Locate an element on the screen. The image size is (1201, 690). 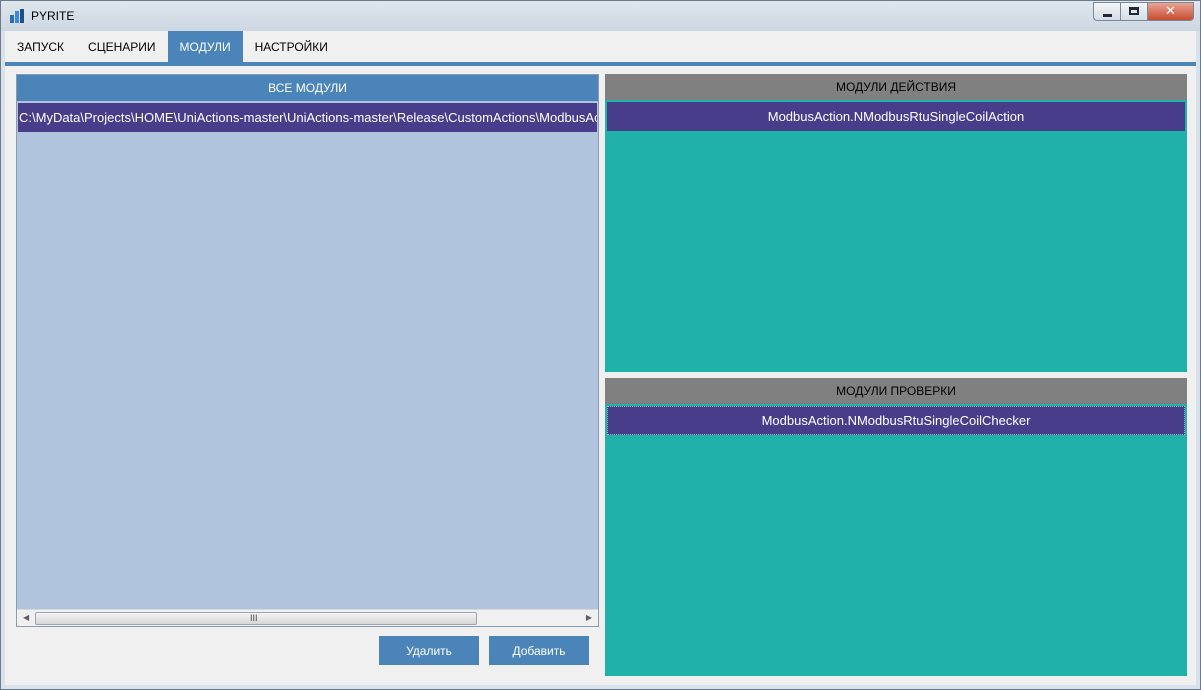
tab-scenarios: СЦЕНАРИИ is located at coordinates (121, 46).